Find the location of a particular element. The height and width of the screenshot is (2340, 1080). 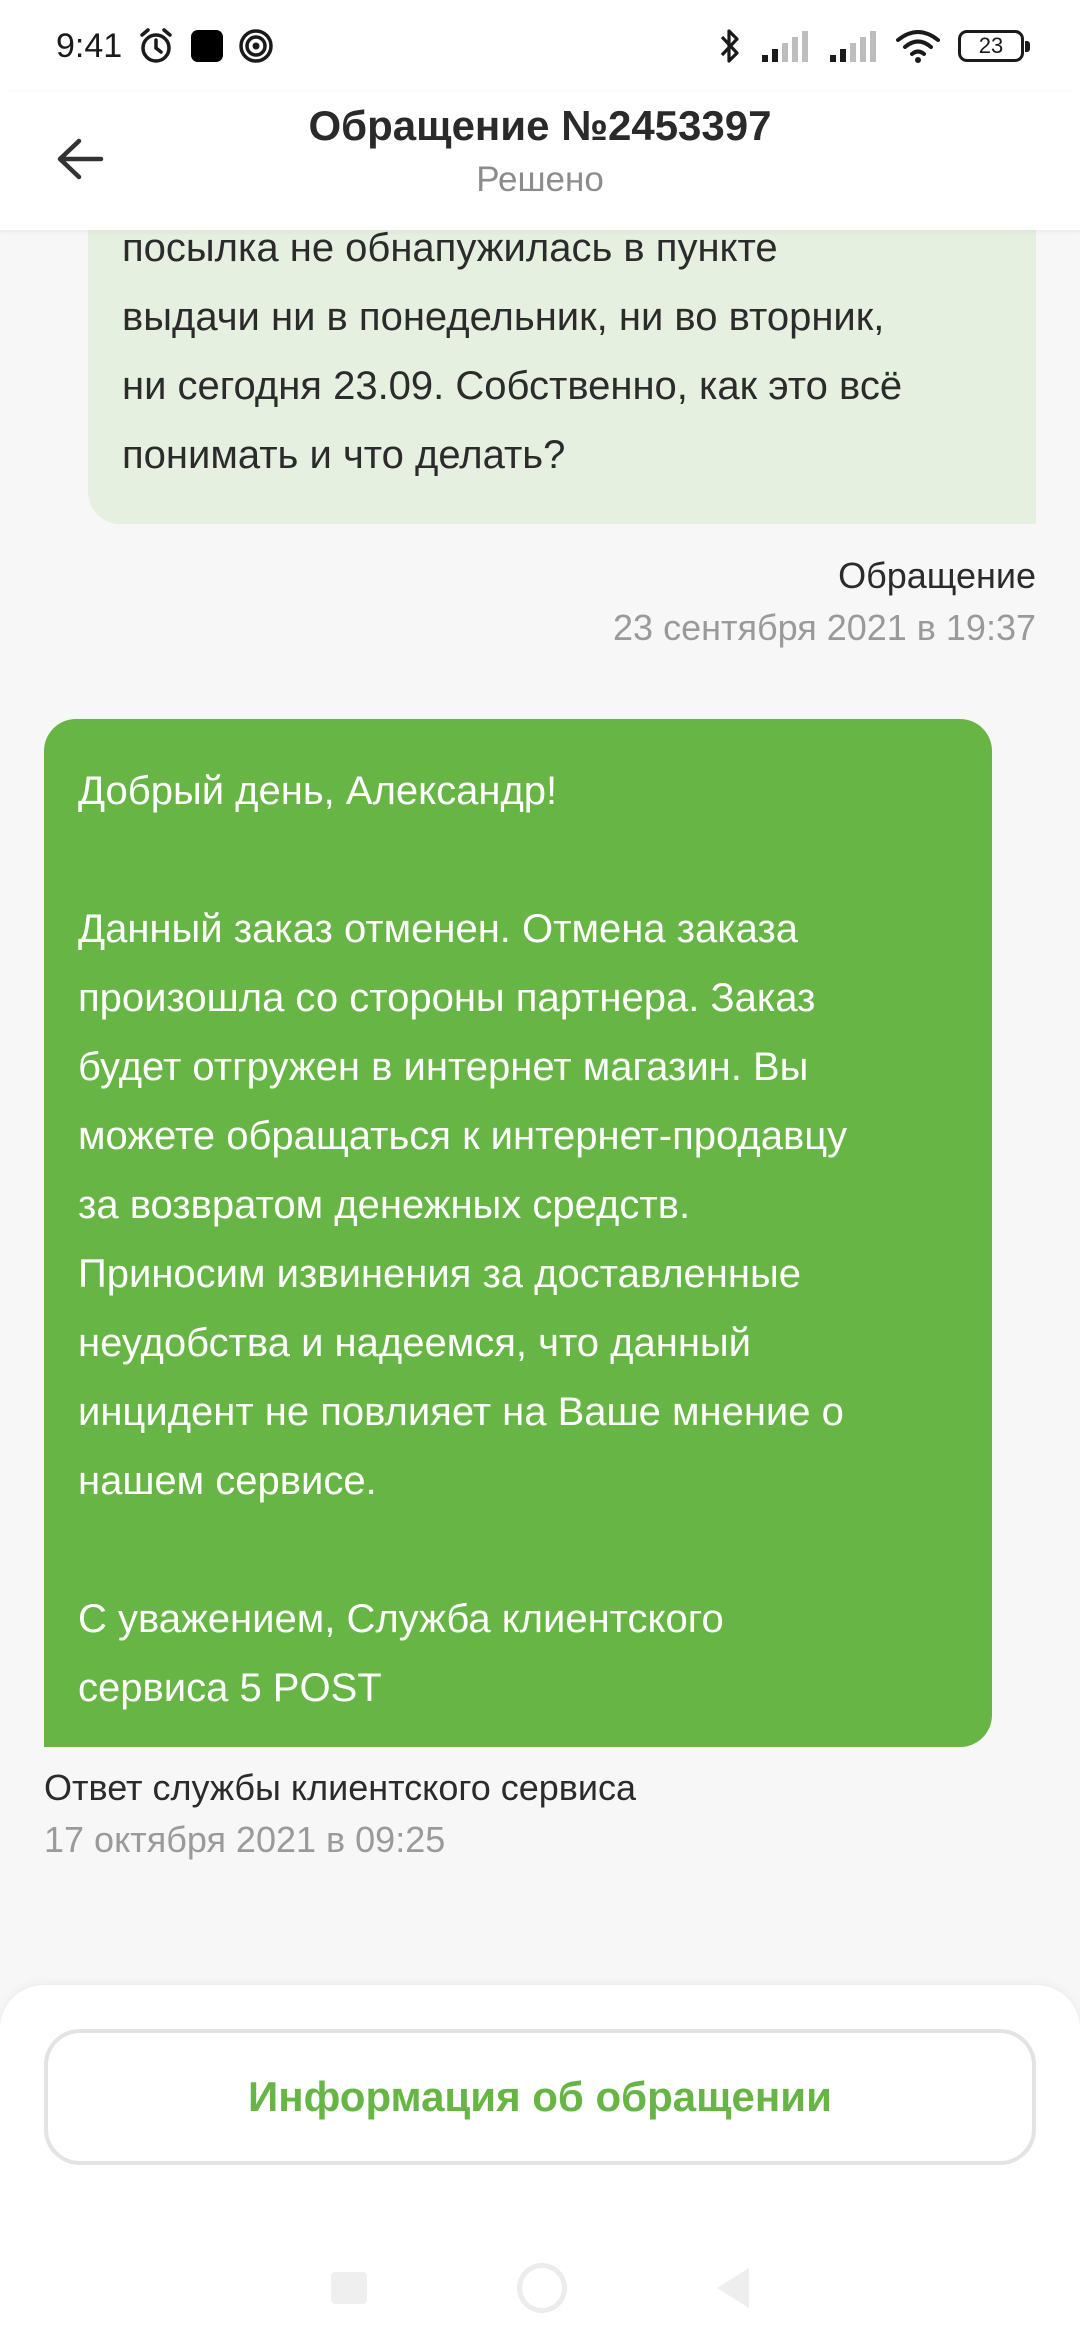

message-date: 23 сентября 2021 в 19:37 is located at coordinates (824, 627).